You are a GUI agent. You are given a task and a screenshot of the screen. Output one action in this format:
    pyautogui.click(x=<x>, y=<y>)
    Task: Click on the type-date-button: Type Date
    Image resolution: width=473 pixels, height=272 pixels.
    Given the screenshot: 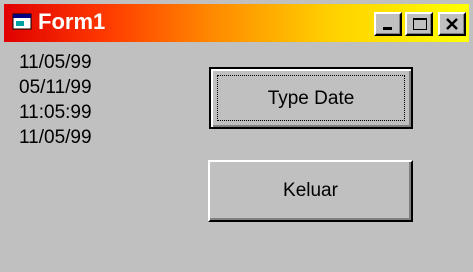 What is the action you would take?
    pyautogui.click(x=311, y=98)
    